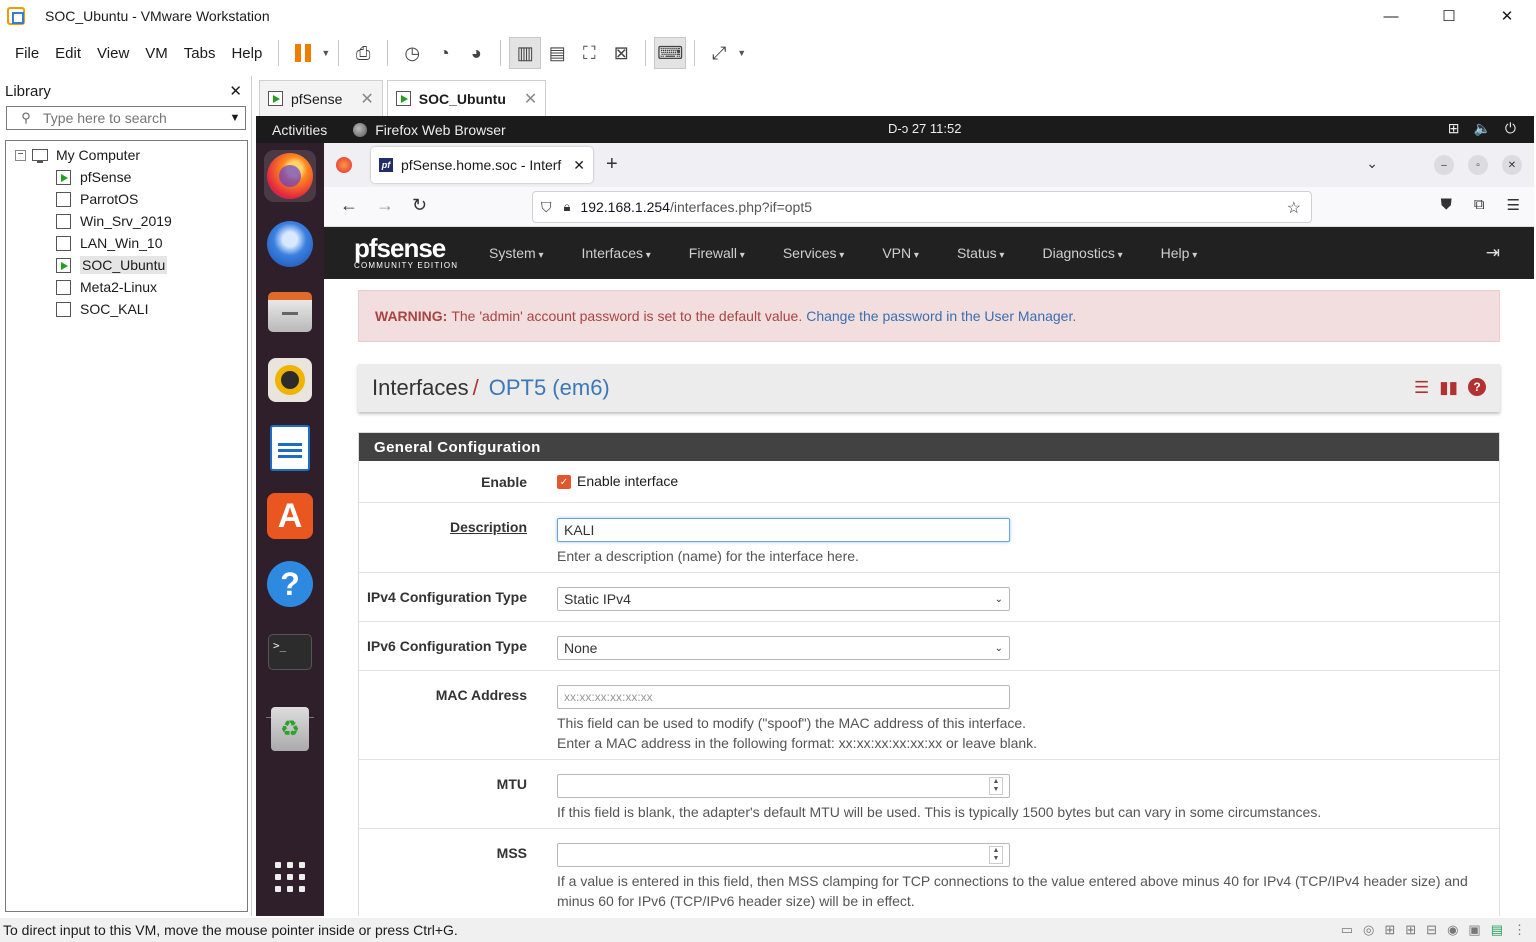  I want to click on full-screen-button: ⛶, so click(589, 53).